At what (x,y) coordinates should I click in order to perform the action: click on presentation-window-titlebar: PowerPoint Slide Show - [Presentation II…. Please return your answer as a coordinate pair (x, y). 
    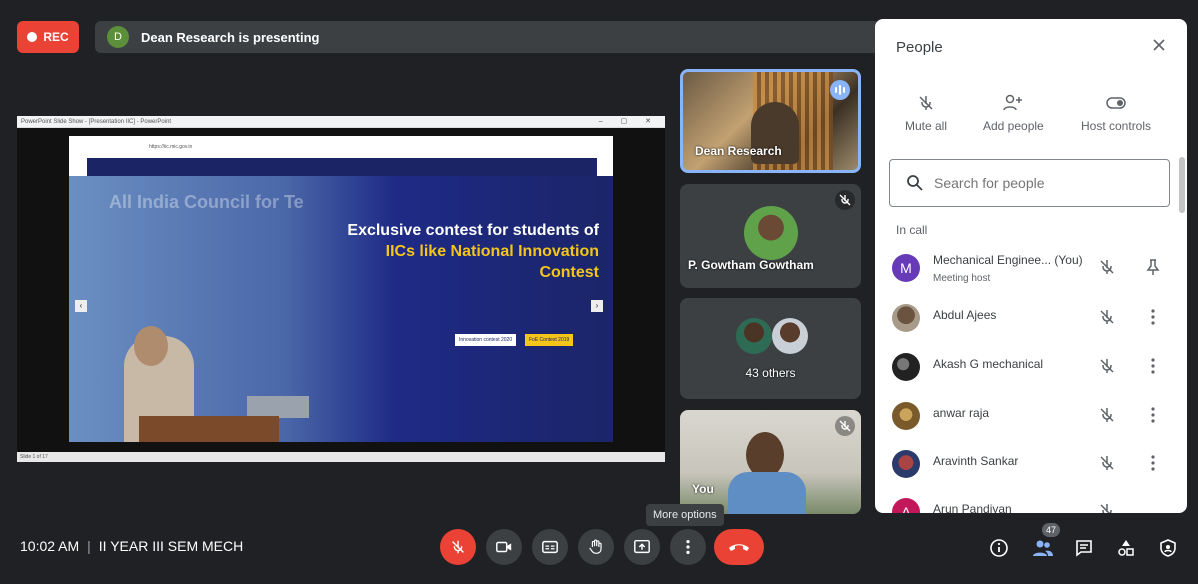
    Looking at the image, I should click on (341, 122).